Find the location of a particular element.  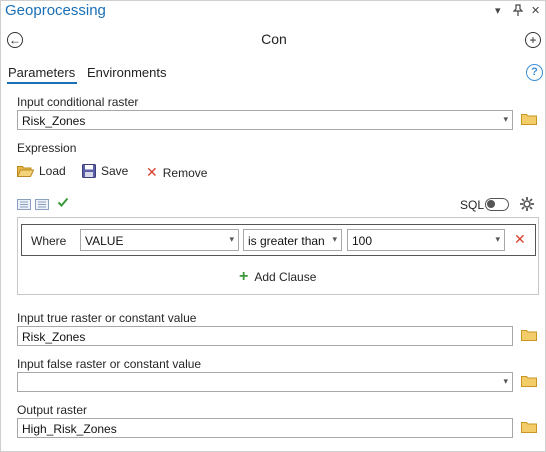

sql-toggle is located at coordinates (497, 204).